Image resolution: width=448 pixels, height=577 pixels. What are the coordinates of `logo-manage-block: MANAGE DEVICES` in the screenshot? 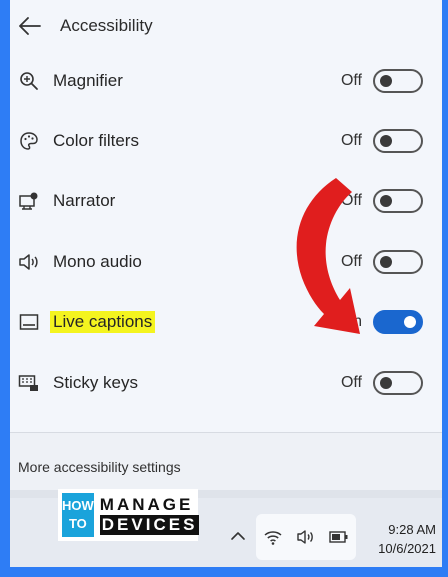 It's located at (149, 515).